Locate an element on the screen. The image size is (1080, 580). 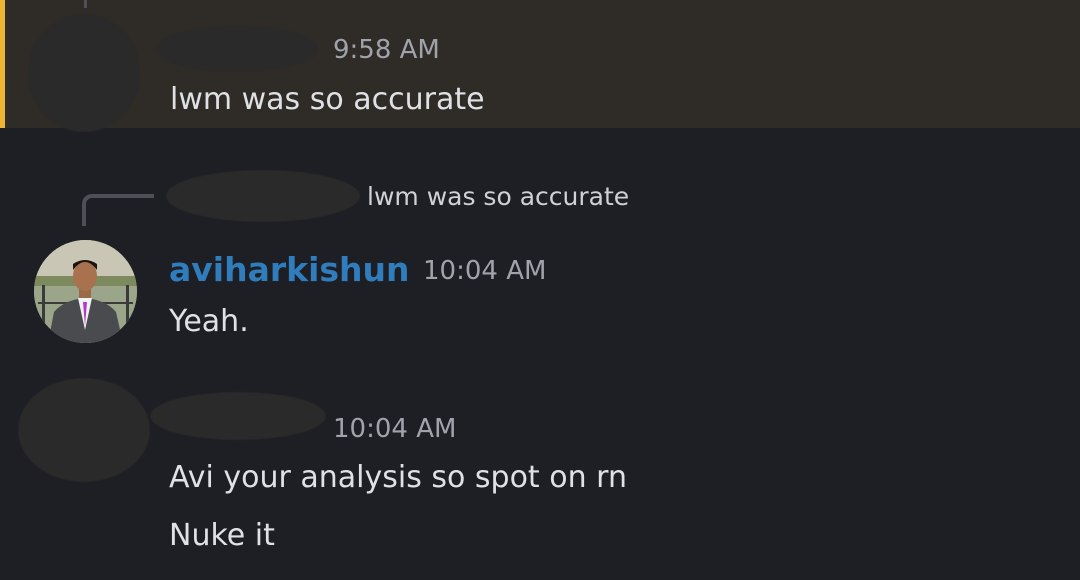
reply-connector is located at coordinates (118, 210).